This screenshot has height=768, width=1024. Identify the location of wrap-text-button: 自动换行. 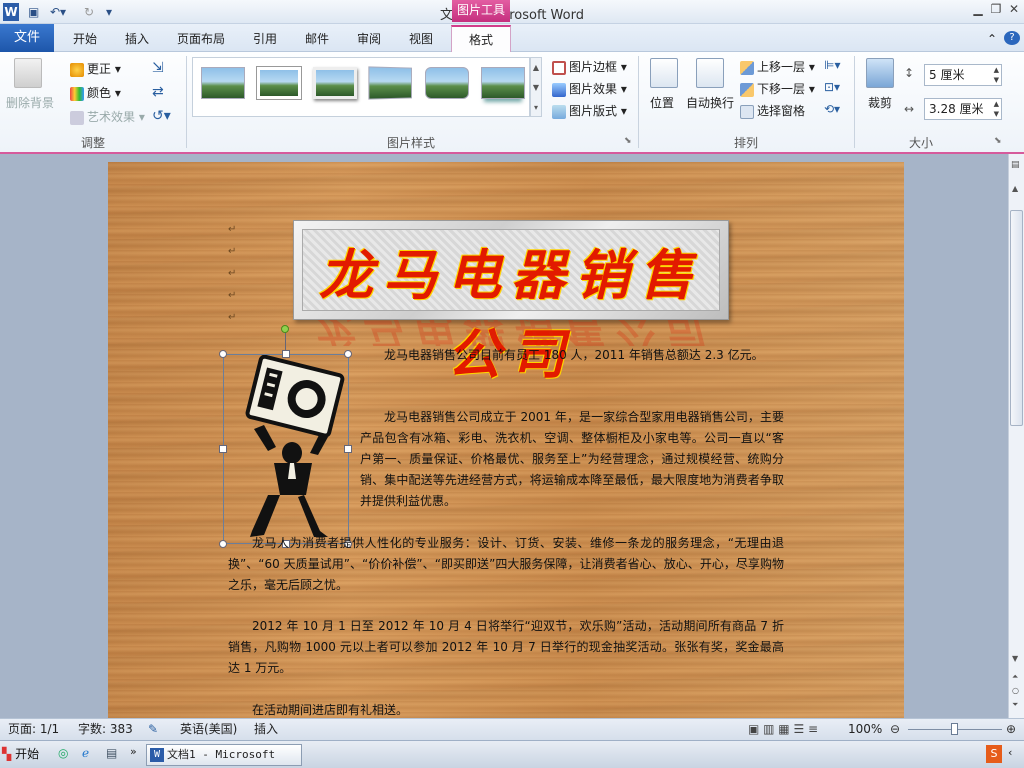
(710, 102).